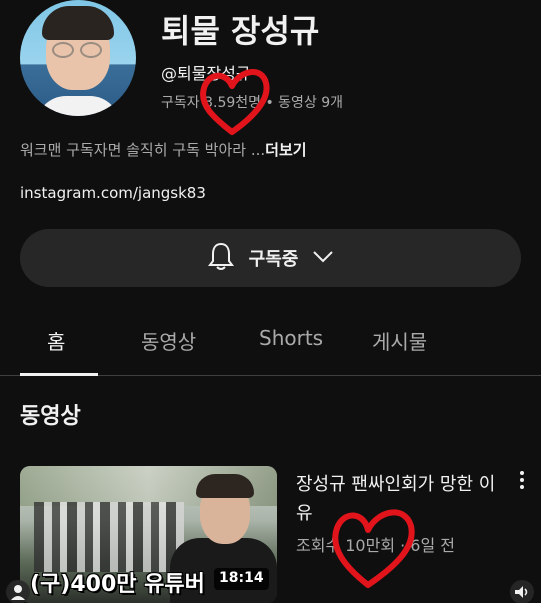  What do you see at coordinates (59, 374) in the screenshot?
I see `active-tab-indicator` at bounding box center [59, 374].